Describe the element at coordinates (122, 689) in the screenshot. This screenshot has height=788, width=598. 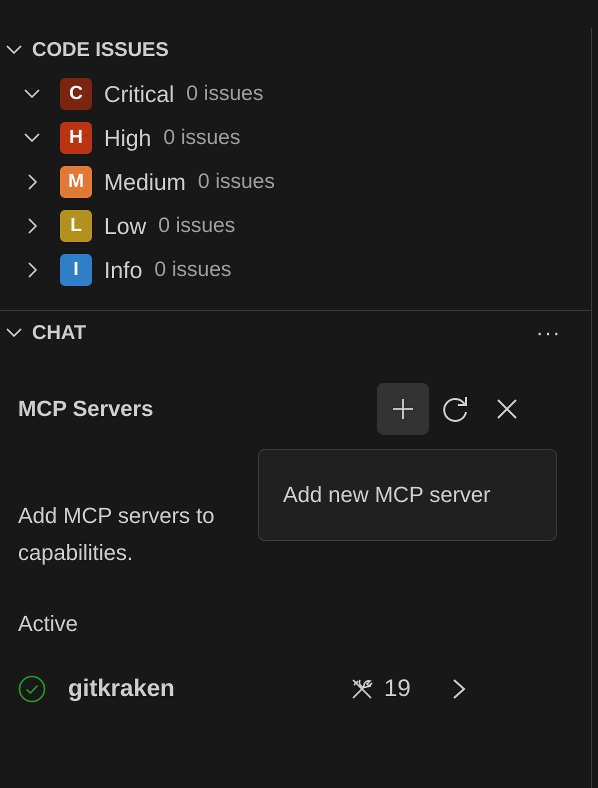
I see `server-name: gitkraken` at that location.